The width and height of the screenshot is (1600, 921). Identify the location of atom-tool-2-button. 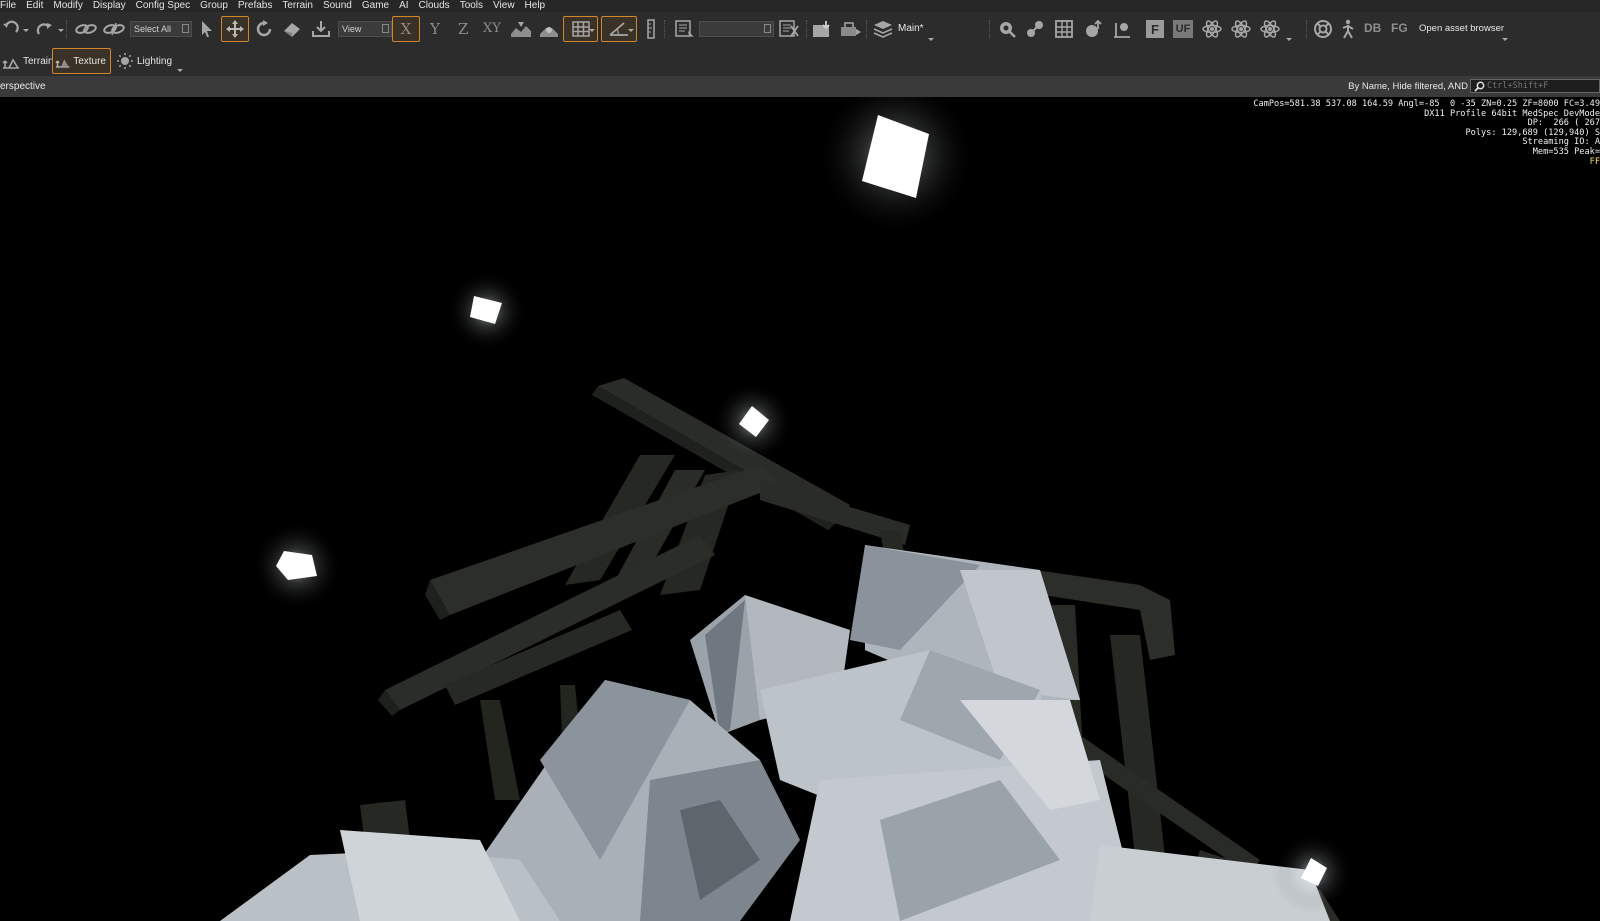
(1241, 29).